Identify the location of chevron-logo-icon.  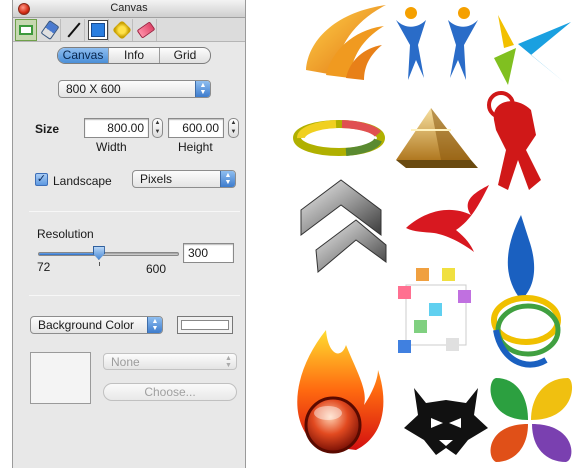
(343, 226).